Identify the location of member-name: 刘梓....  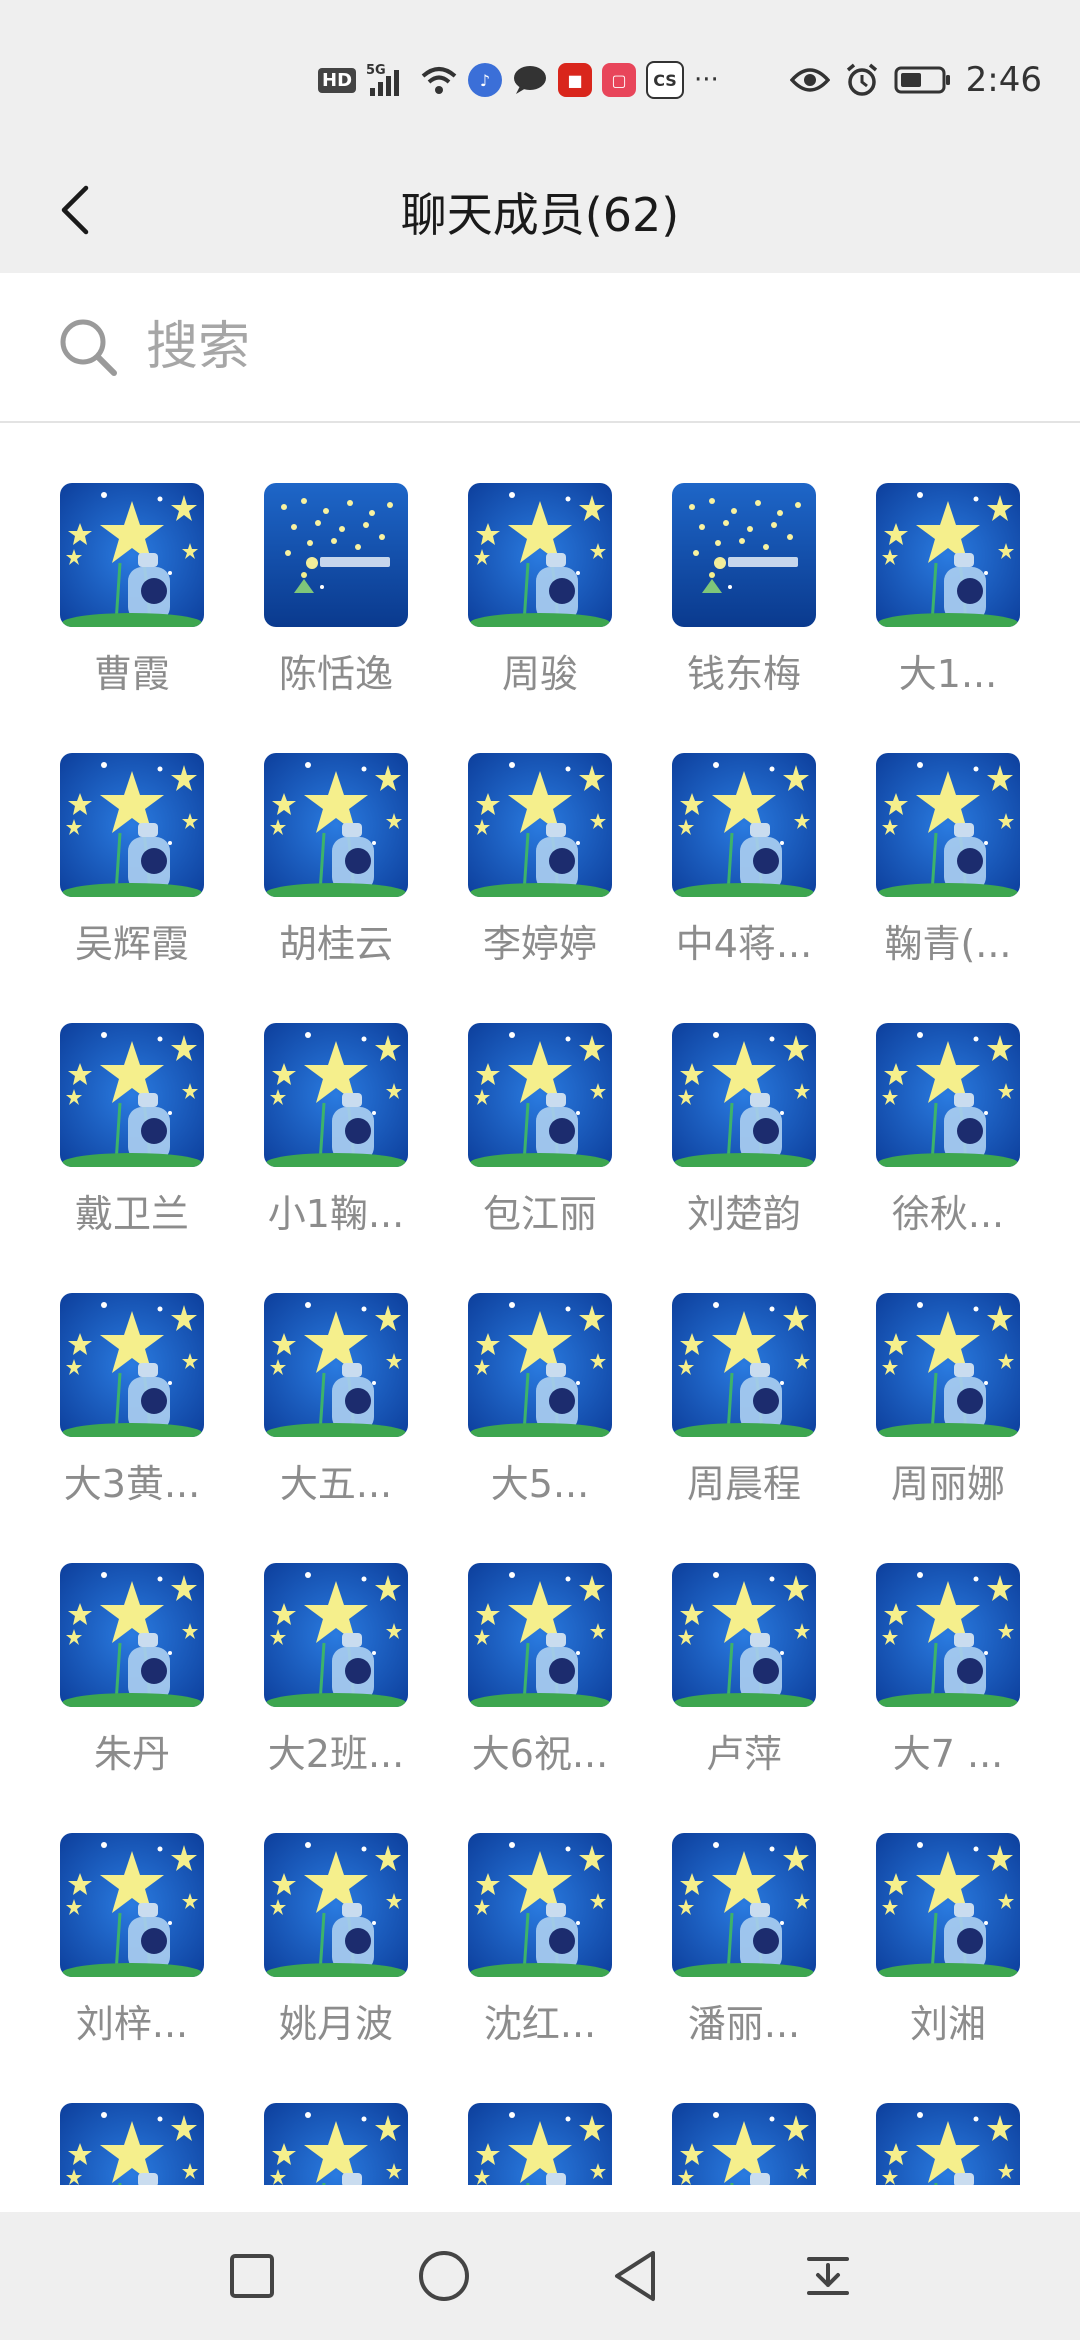
(132, 2024).